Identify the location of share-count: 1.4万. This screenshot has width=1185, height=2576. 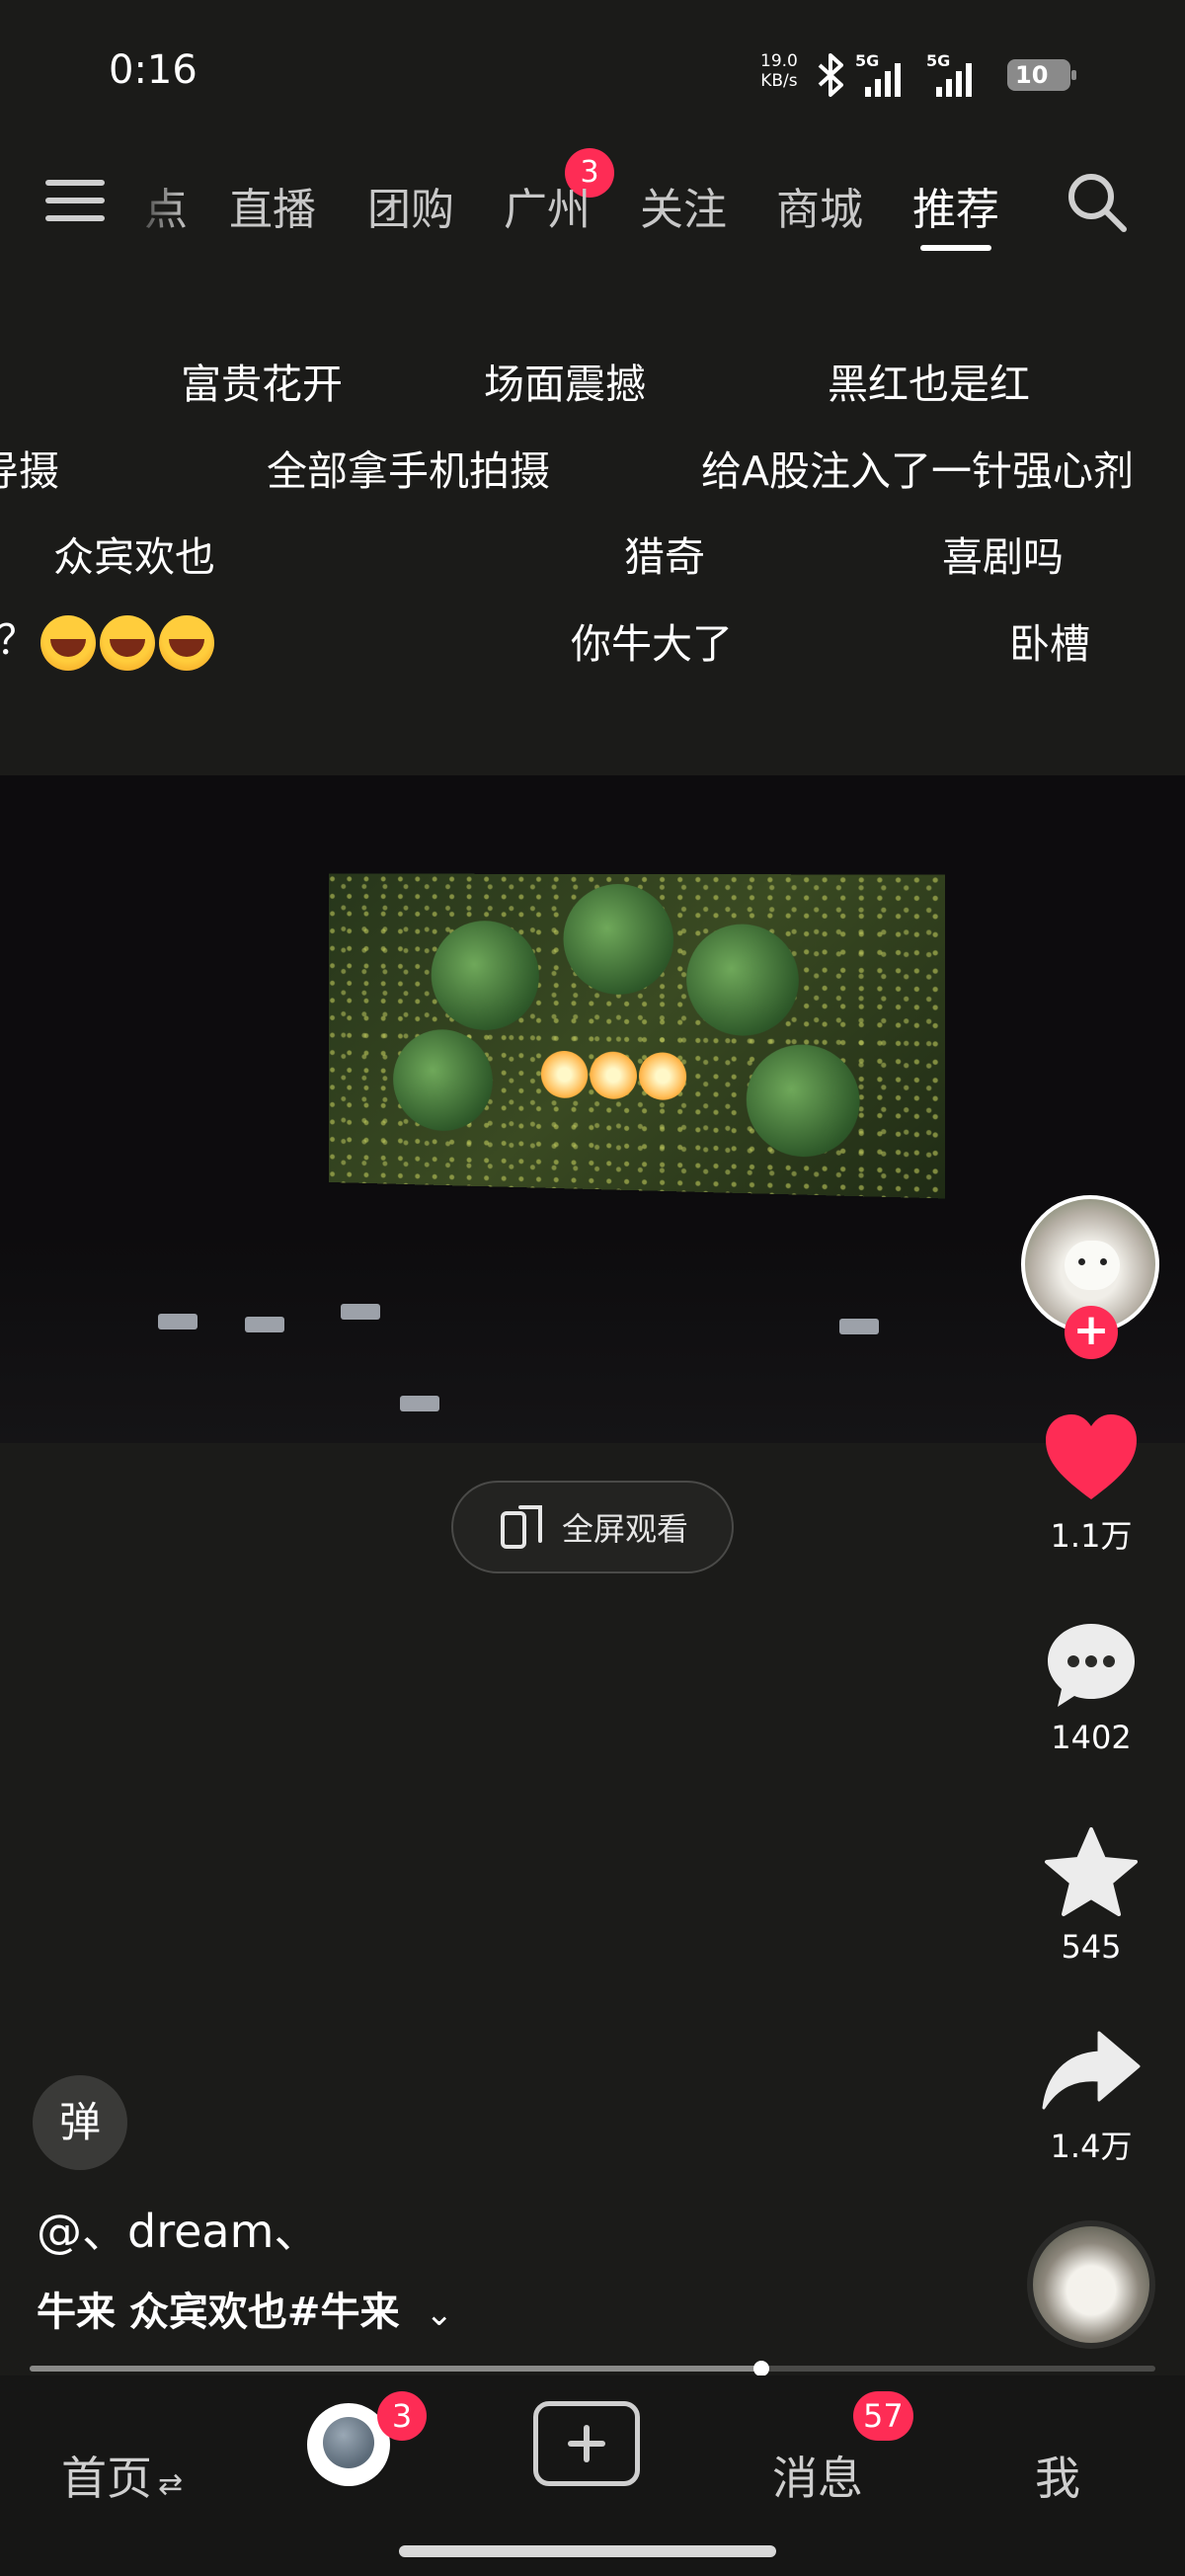
(1092, 2146).